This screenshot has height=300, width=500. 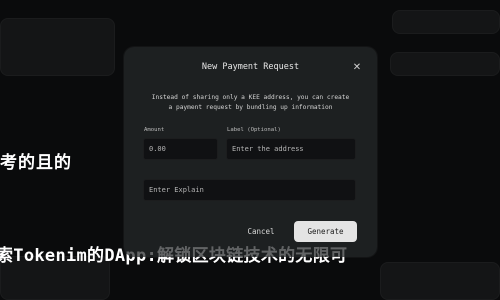 I want to click on background-heading: 考的且的, so click(x=36, y=163).